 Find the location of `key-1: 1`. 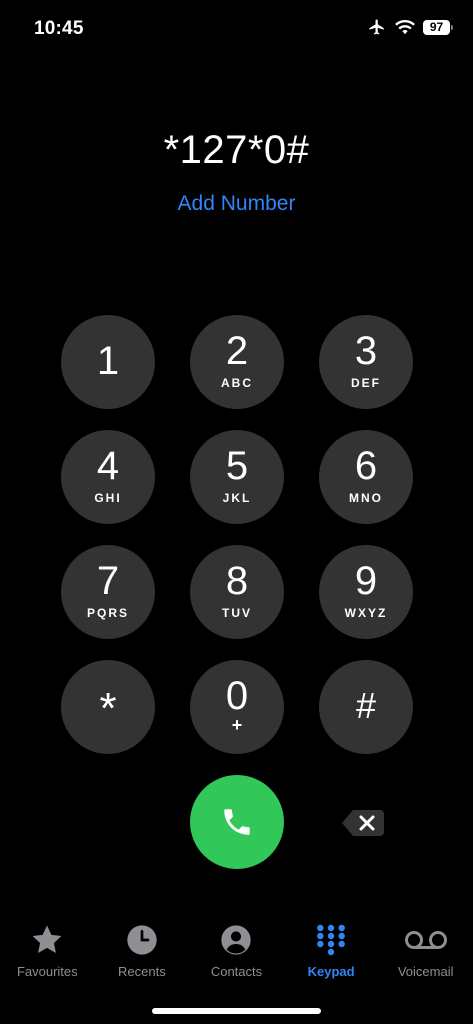

key-1: 1 is located at coordinates (108, 362).